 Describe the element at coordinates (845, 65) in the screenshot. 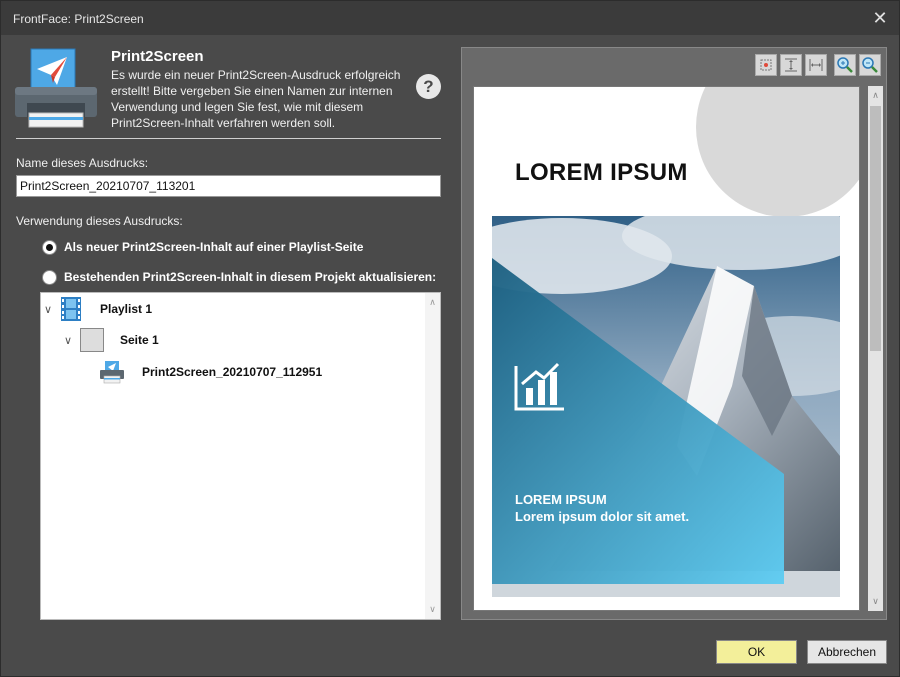

I see `zoom-in-icon` at that location.